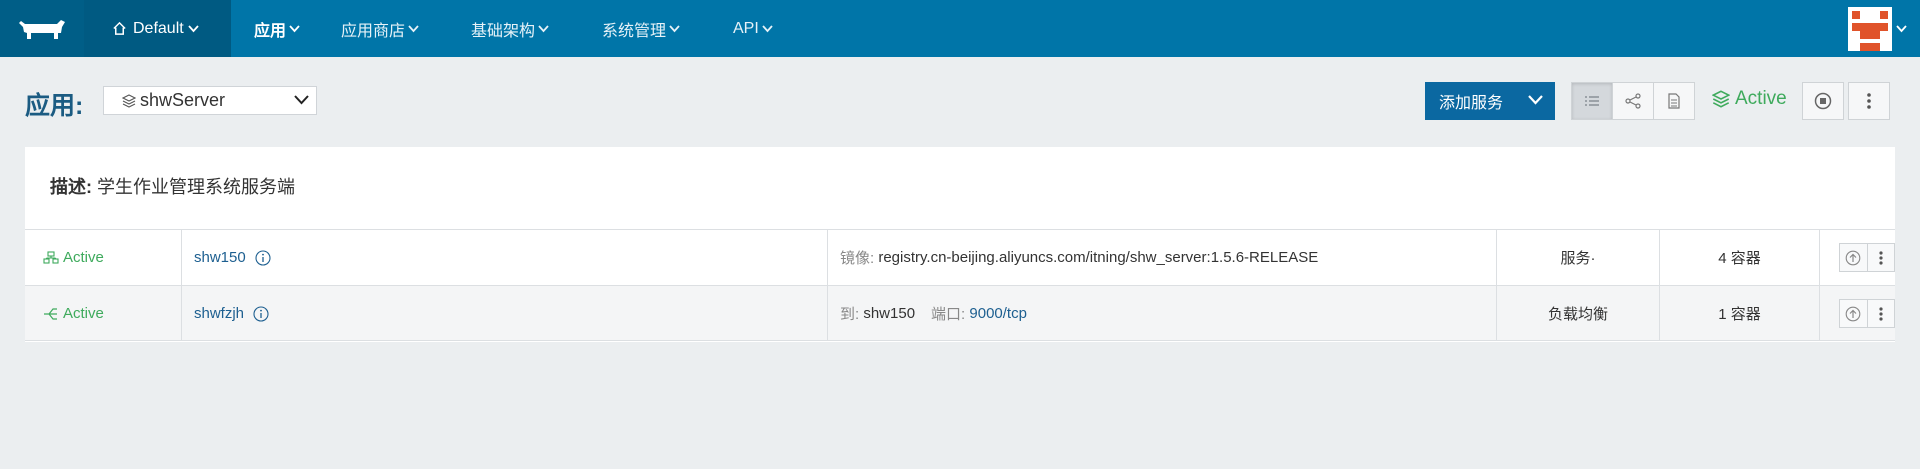 This screenshot has height=469, width=1920. What do you see at coordinates (948, 314) in the screenshot?
I see `port-label: 端口:` at bounding box center [948, 314].